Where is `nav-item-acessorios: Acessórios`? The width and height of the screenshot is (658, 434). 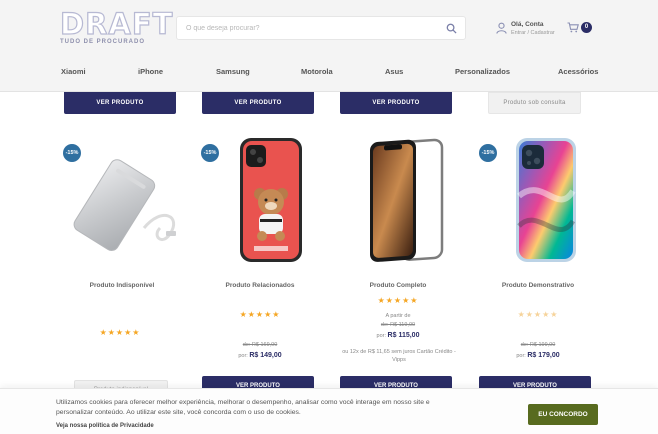
nav-item-acessorios: Acessórios is located at coordinates (578, 71).